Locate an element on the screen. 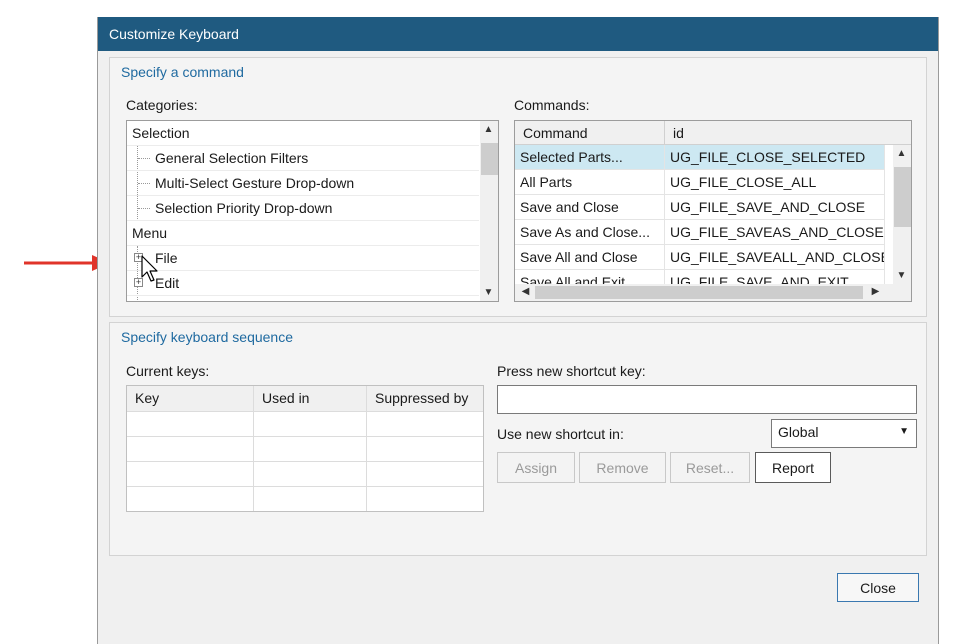 The height and width of the screenshot is (644, 960). column-header-label: Key is located at coordinates (147, 398).